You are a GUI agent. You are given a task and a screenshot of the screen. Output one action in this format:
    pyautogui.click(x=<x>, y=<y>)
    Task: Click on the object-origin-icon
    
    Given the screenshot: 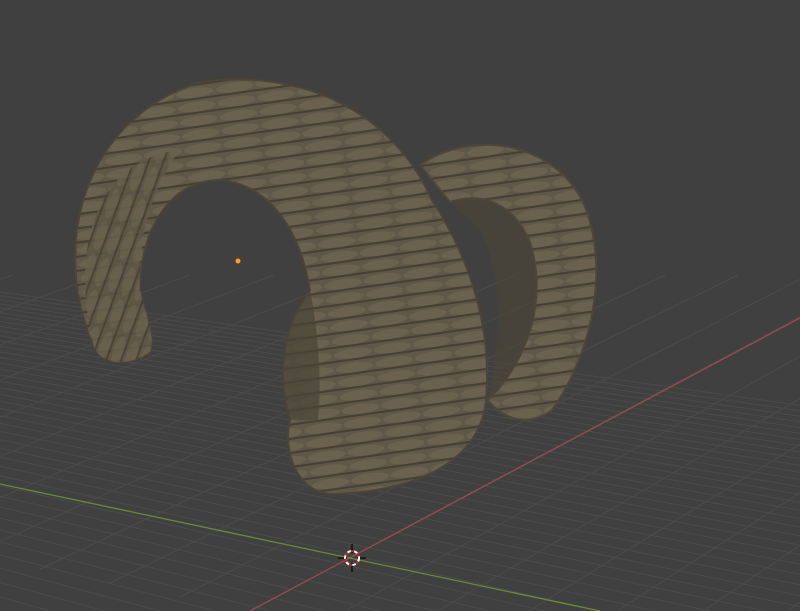 What is the action you would take?
    pyautogui.click(x=238, y=261)
    